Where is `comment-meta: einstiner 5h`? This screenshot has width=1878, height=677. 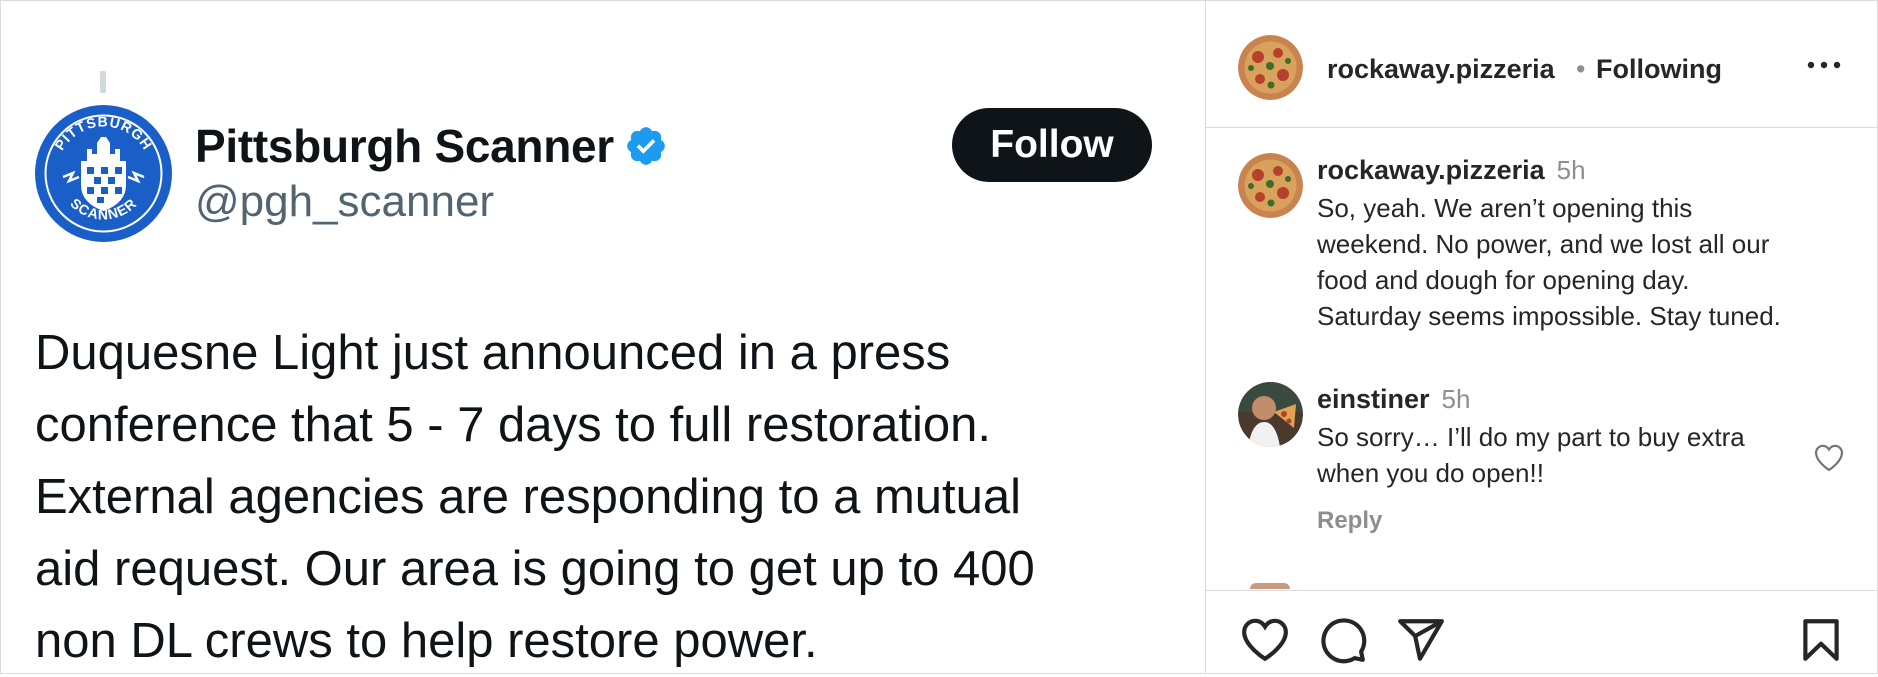 comment-meta: einstiner 5h is located at coordinates (1393, 399).